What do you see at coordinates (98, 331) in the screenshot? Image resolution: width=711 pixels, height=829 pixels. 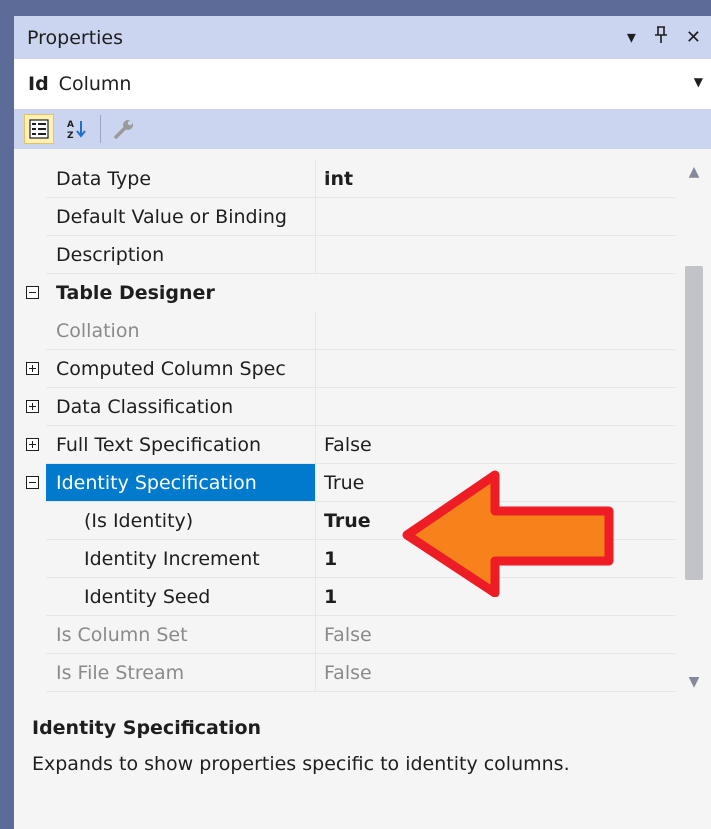 I see `property-name: Collation` at bounding box center [98, 331].